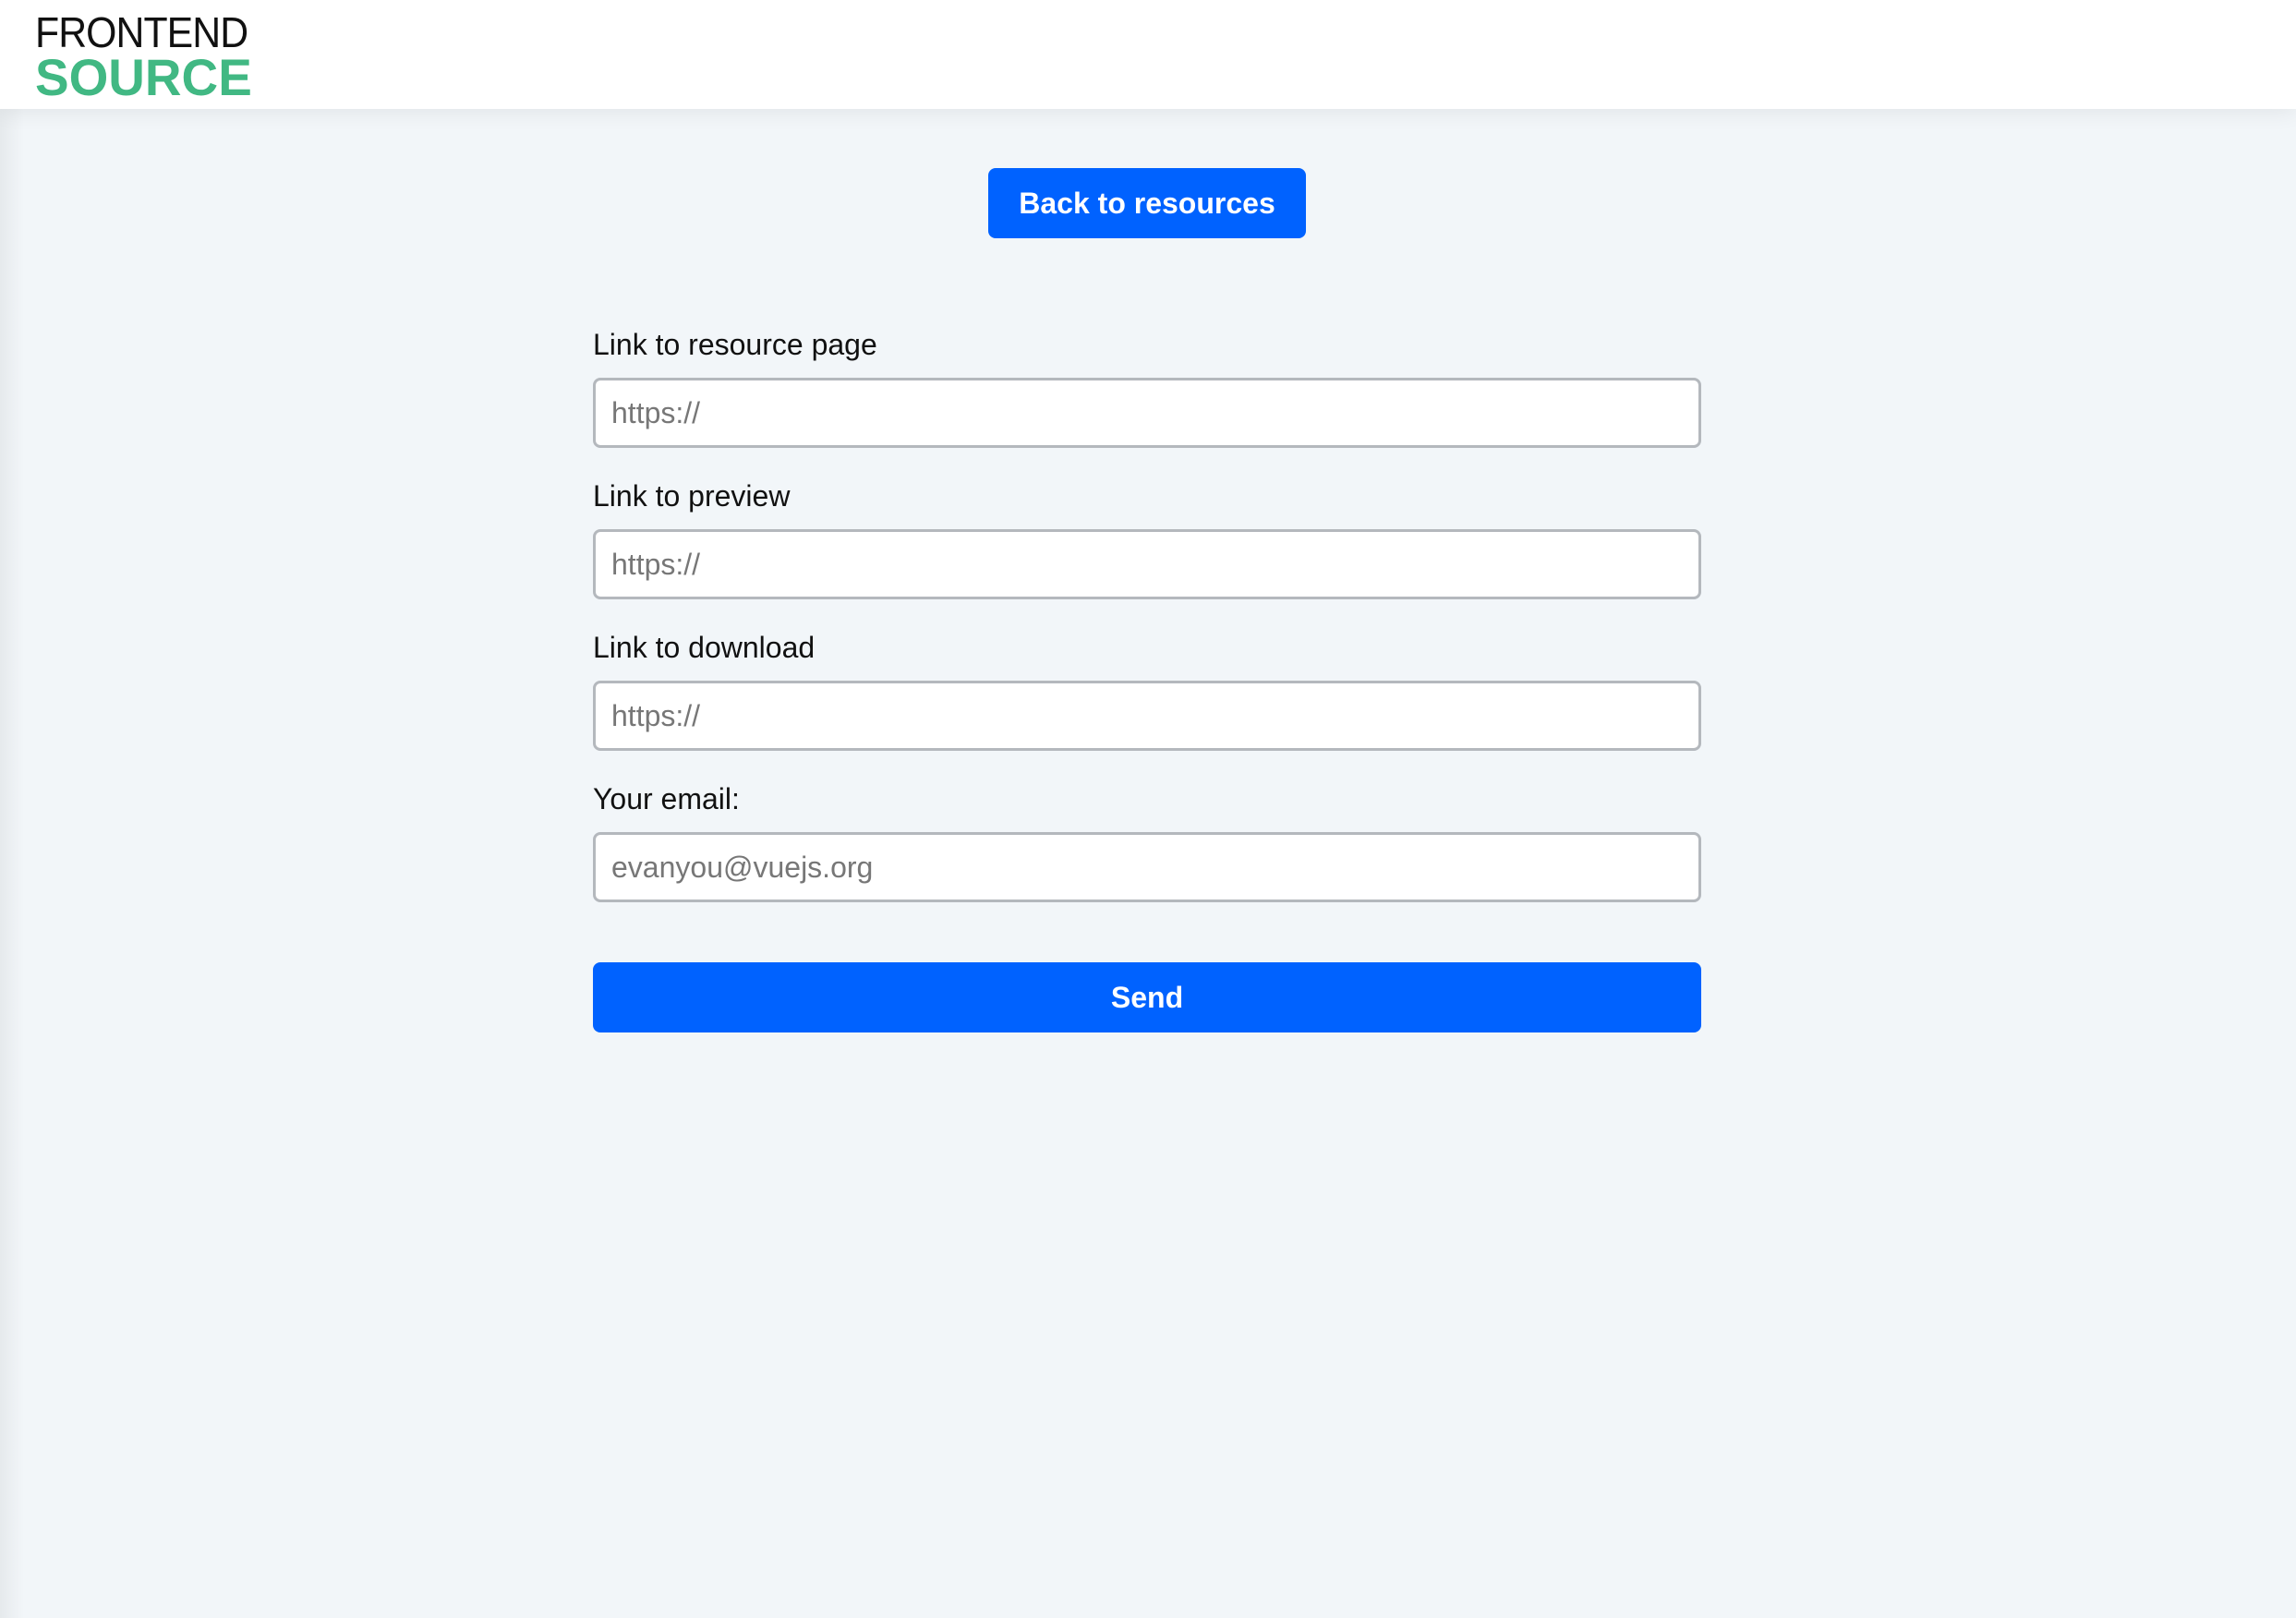  Describe the element at coordinates (1147, 203) in the screenshot. I see `back-to-resources-button: Back to resources` at that location.